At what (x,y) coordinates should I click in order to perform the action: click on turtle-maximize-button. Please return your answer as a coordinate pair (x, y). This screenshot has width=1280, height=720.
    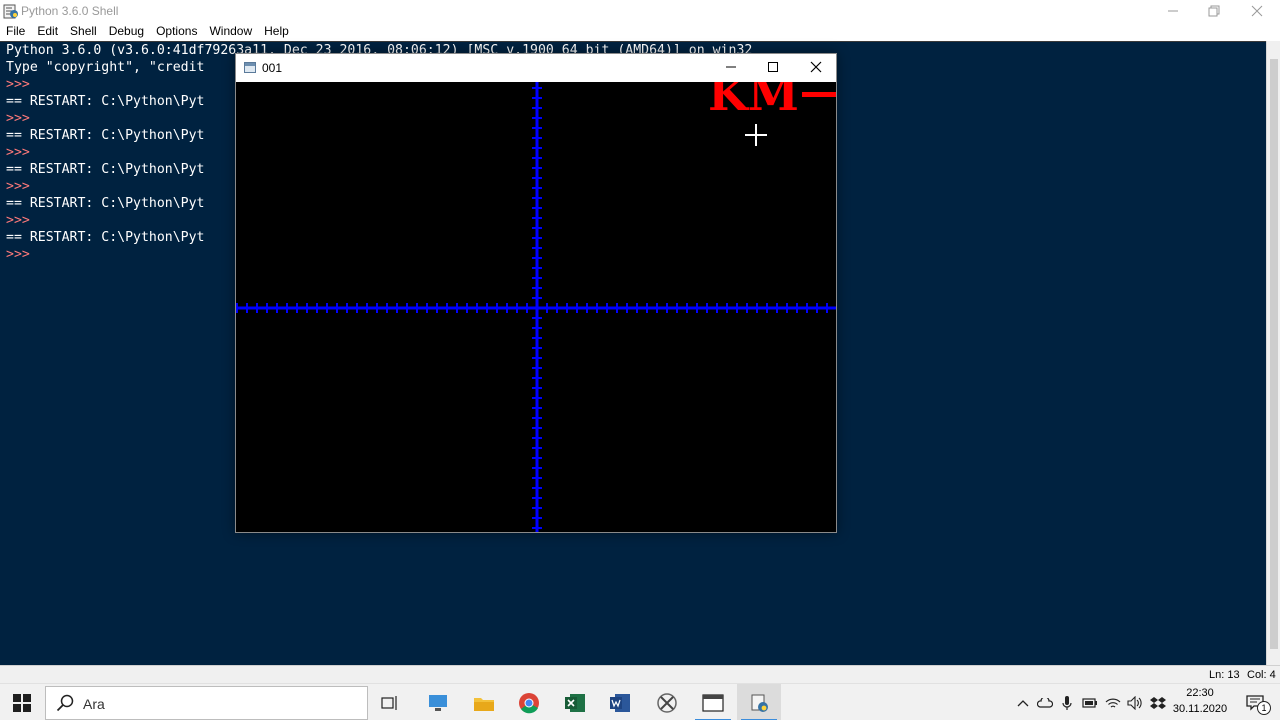
    Looking at the image, I should click on (773, 67).